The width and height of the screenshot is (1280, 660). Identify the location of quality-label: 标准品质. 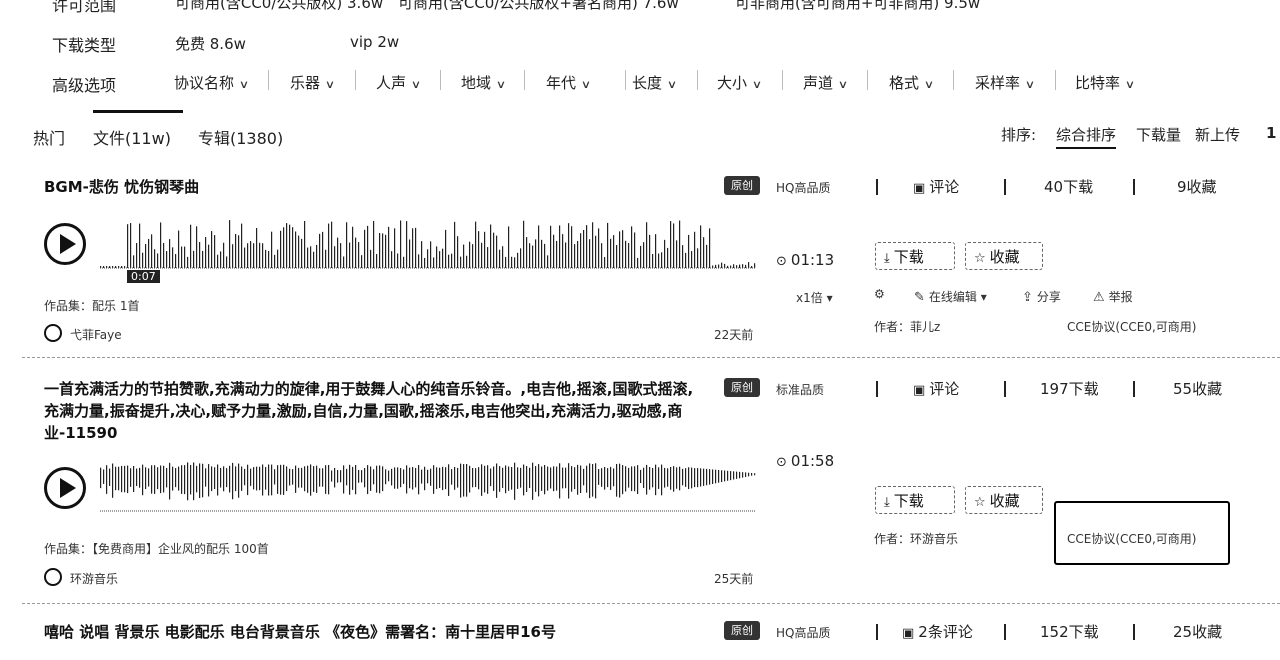
(800, 390).